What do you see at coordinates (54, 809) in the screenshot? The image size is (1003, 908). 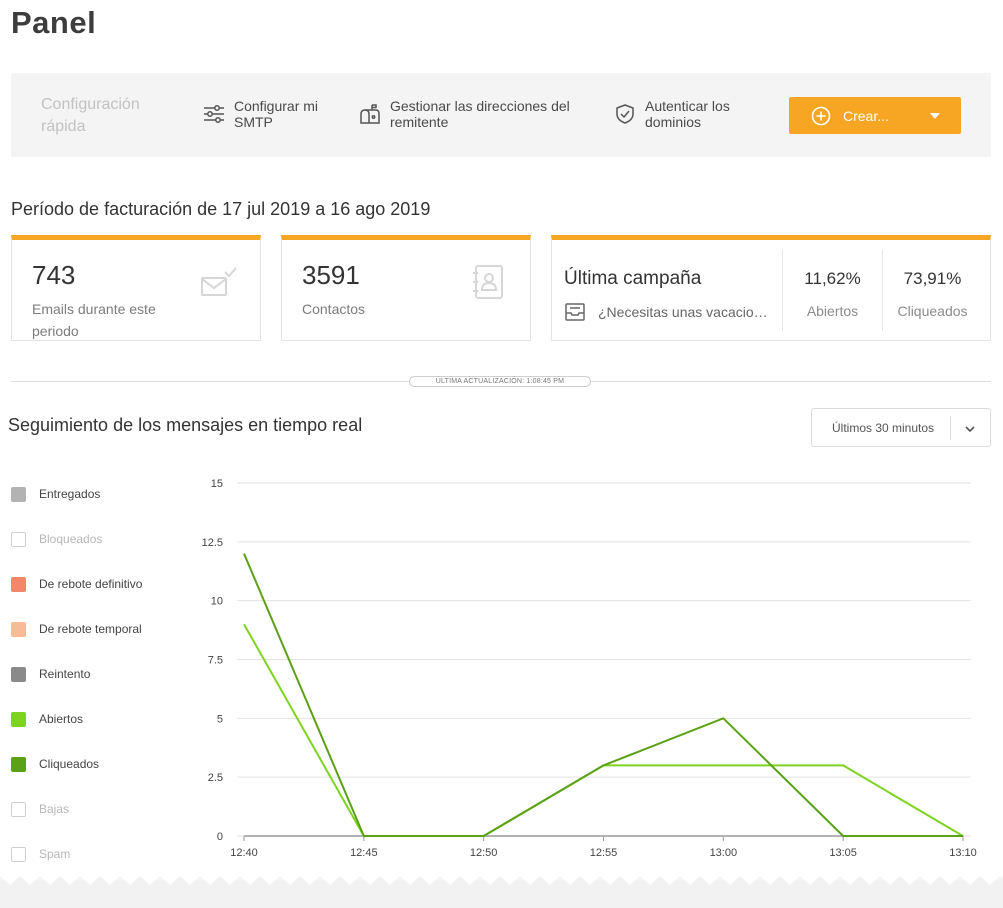 I see `legend-label: Bajas` at bounding box center [54, 809].